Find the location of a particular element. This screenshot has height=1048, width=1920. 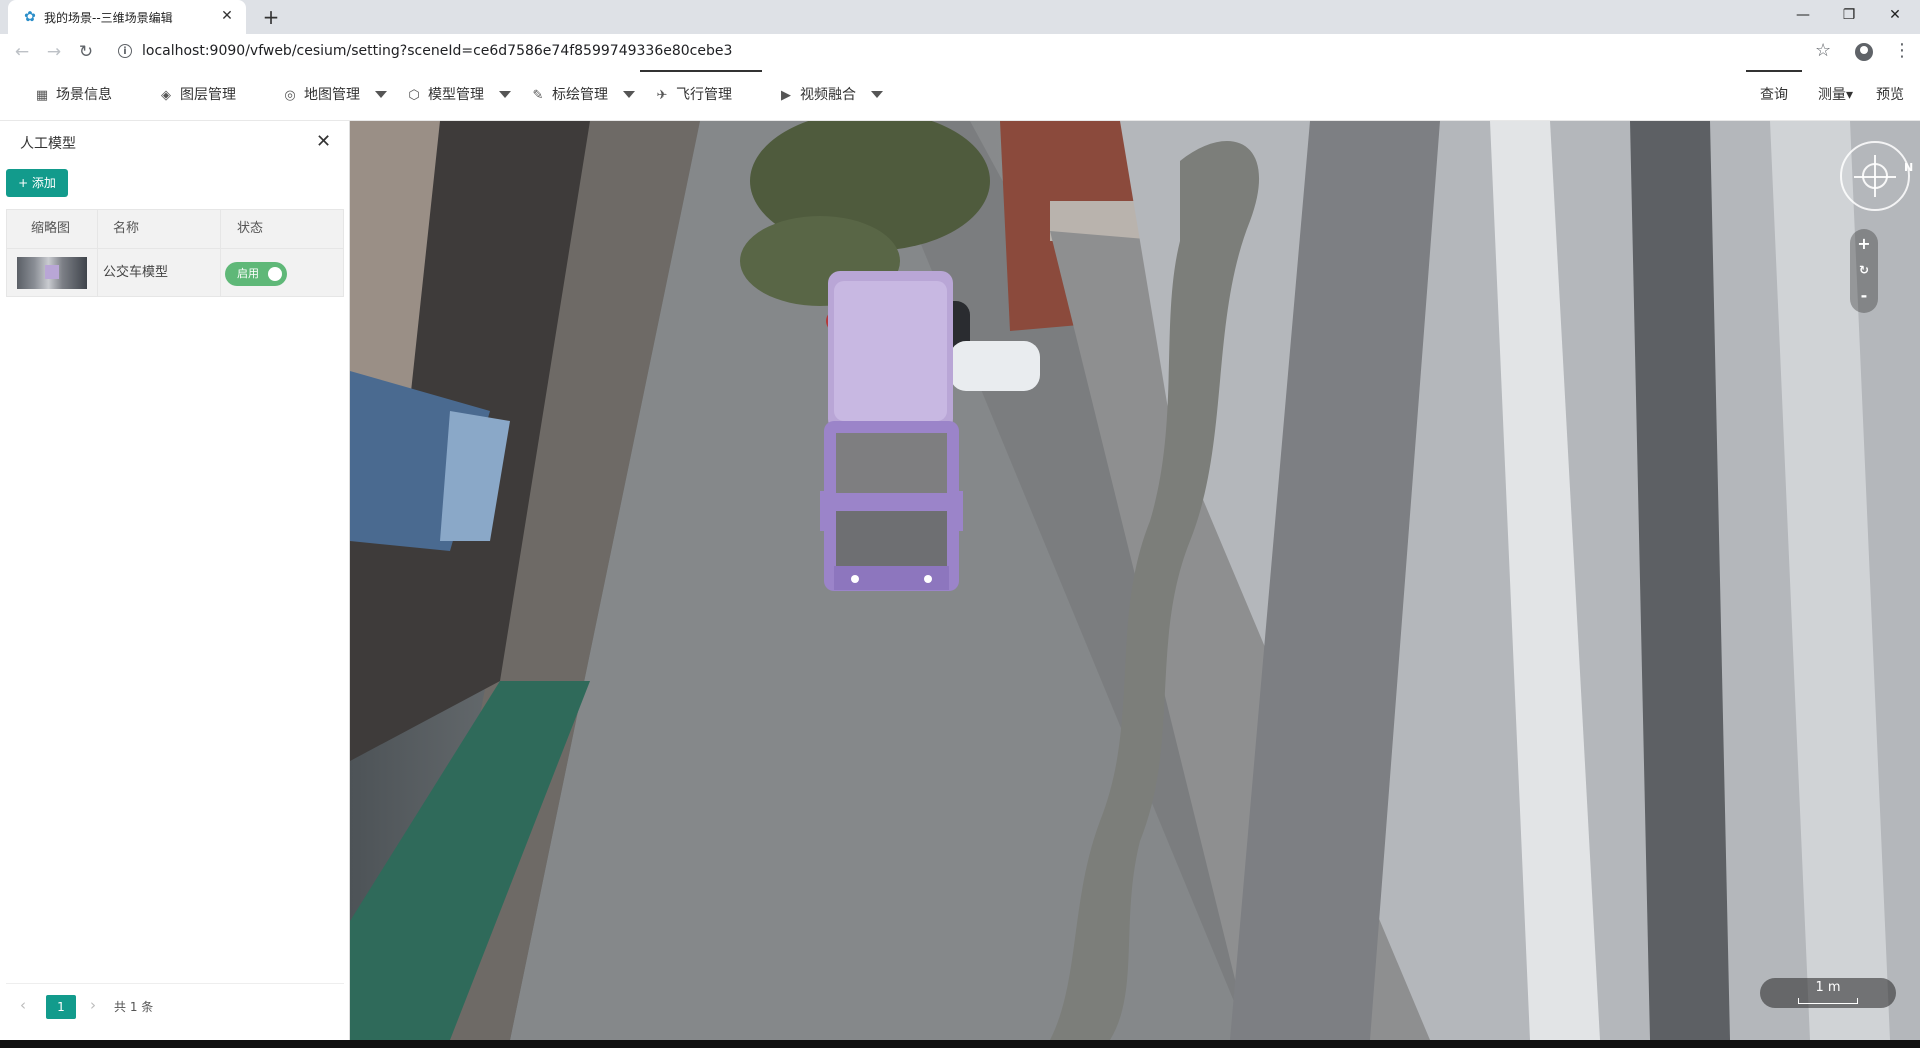

status-toggle-label: 启用 is located at coordinates (248, 273).